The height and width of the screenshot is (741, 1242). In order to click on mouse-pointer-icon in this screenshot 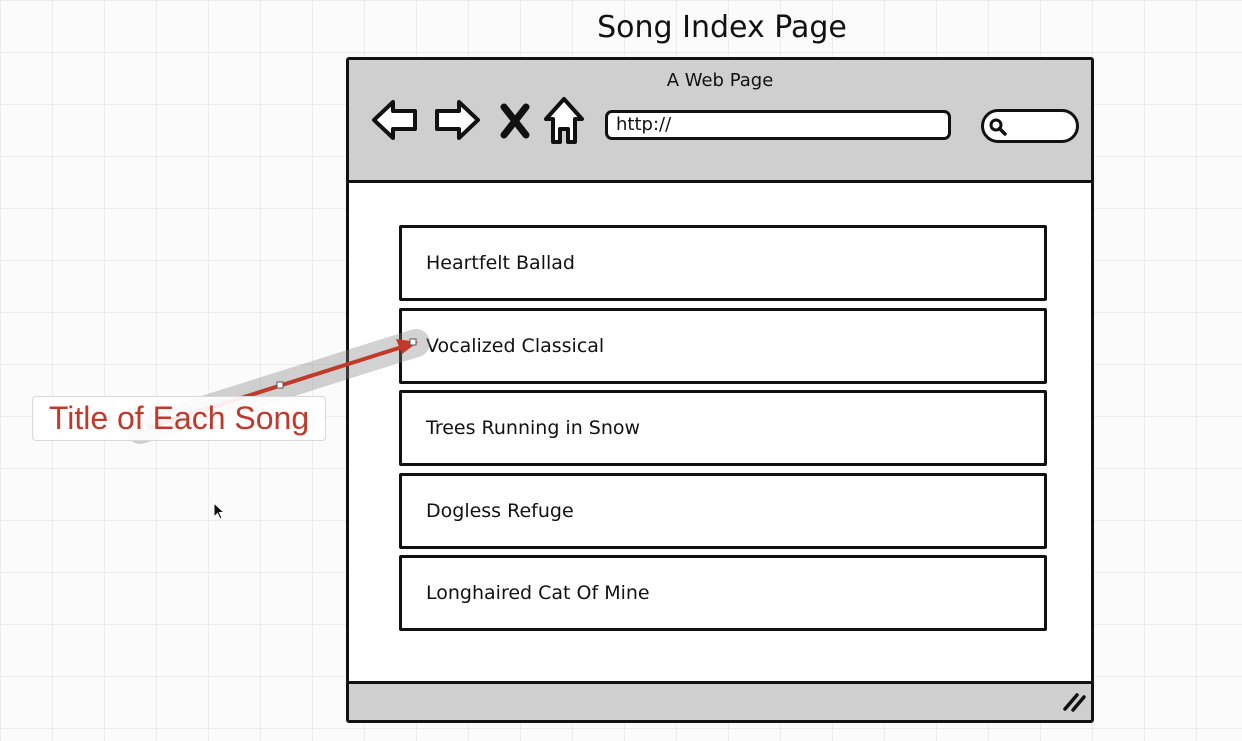, I will do `click(219, 511)`.